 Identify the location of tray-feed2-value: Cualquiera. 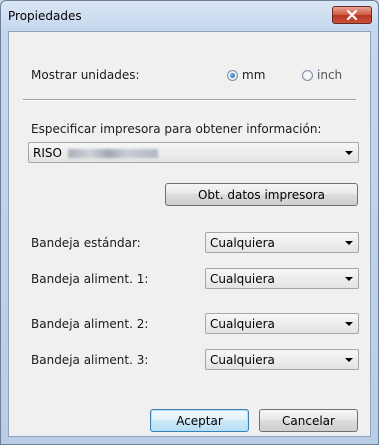
(242, 324).